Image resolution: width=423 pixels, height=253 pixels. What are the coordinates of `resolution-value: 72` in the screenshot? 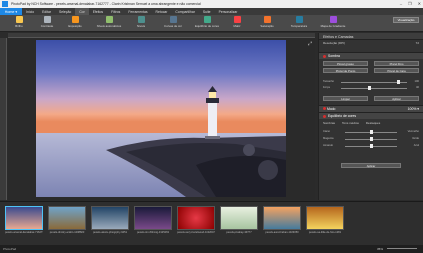 It's located at (417, 43).